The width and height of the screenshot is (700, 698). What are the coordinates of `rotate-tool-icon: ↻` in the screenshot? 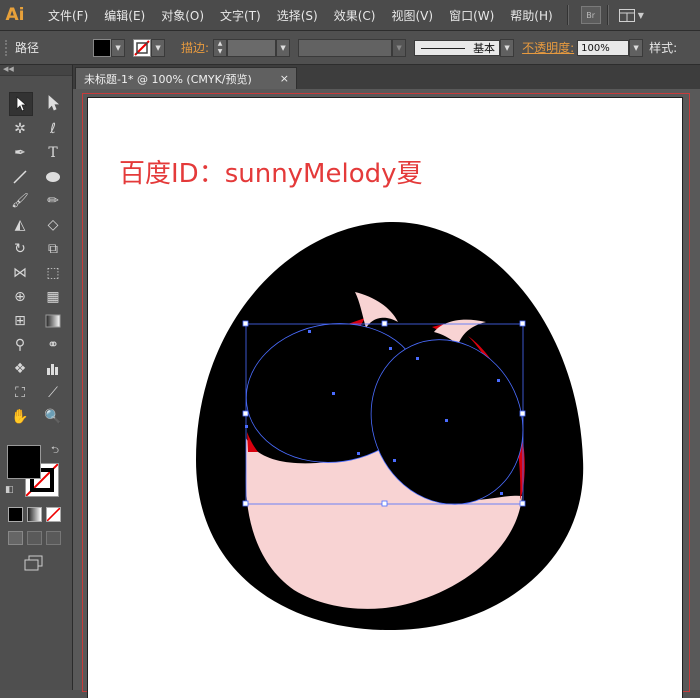 It's located at (20, 249).